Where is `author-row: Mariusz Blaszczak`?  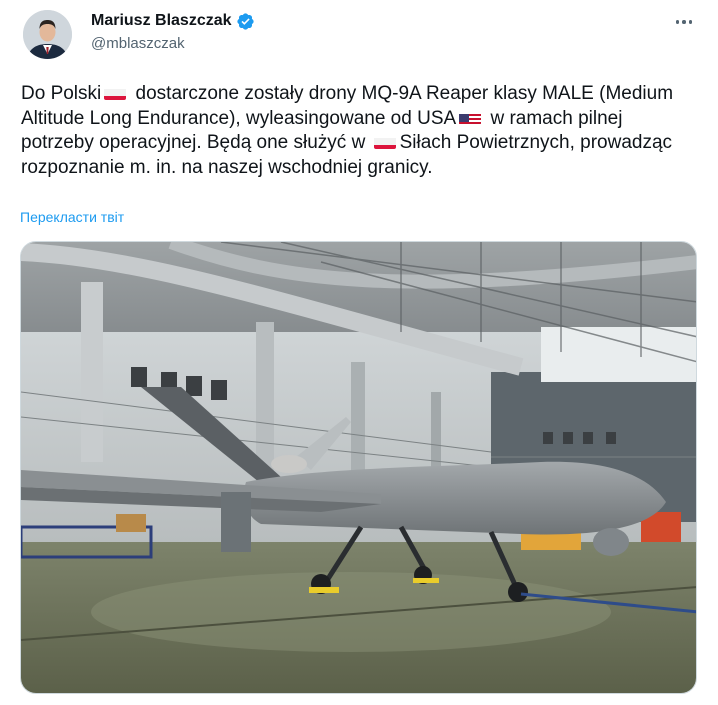
author-row: Mariusz Blaszczak is located at coordinates (173, 21).